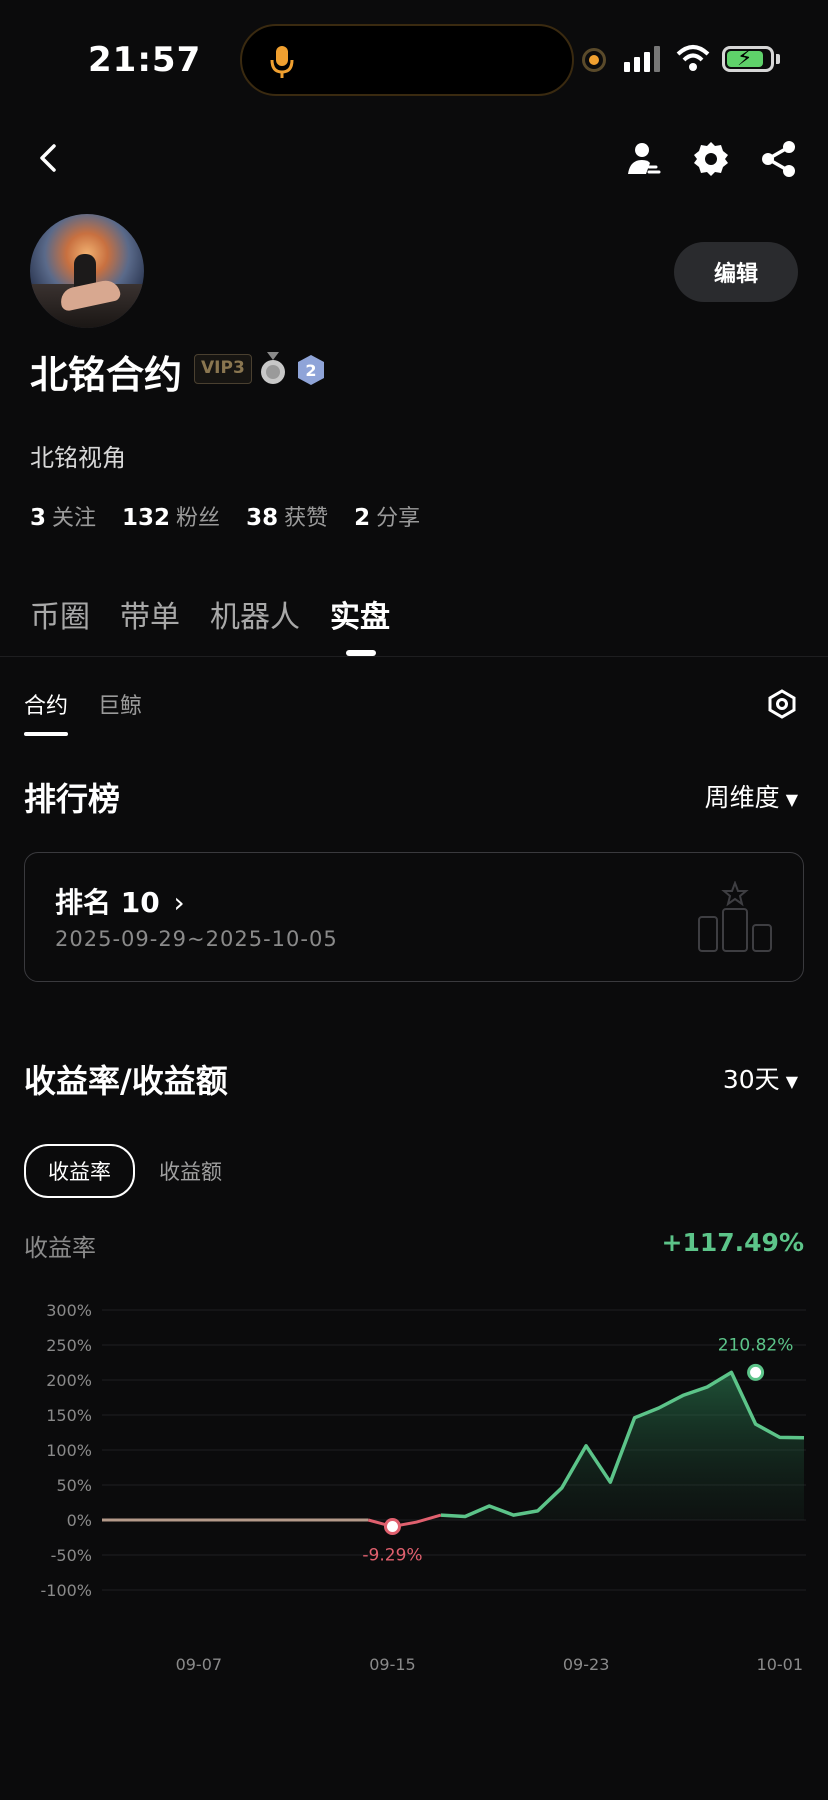  What do you see at coordinates (69, 1415) in the screenshot?
I see `y-tick-label: 150%` at bounding box center [69, 1415].